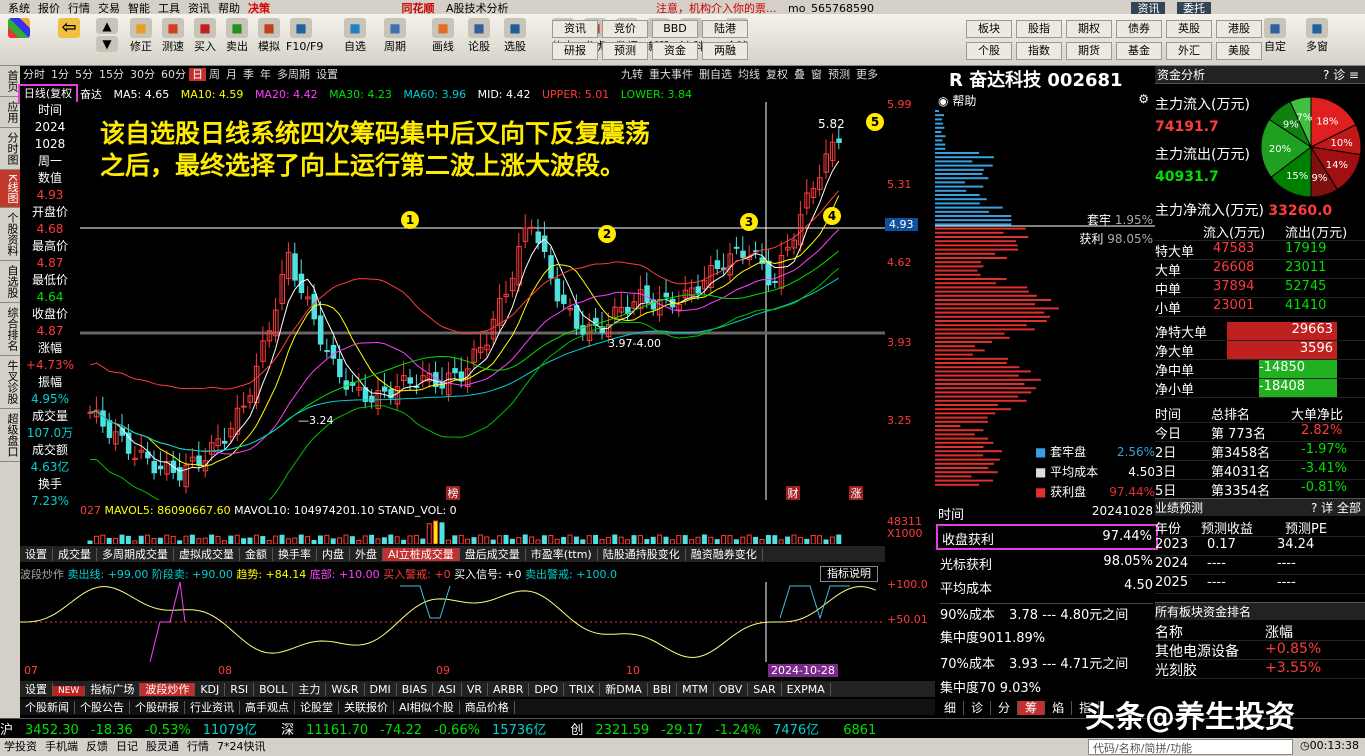 The image size is (1365, 756). Describe the element at coordinates (10, 149) in the screenshot. I see `side-tab: 分时图` at that location.